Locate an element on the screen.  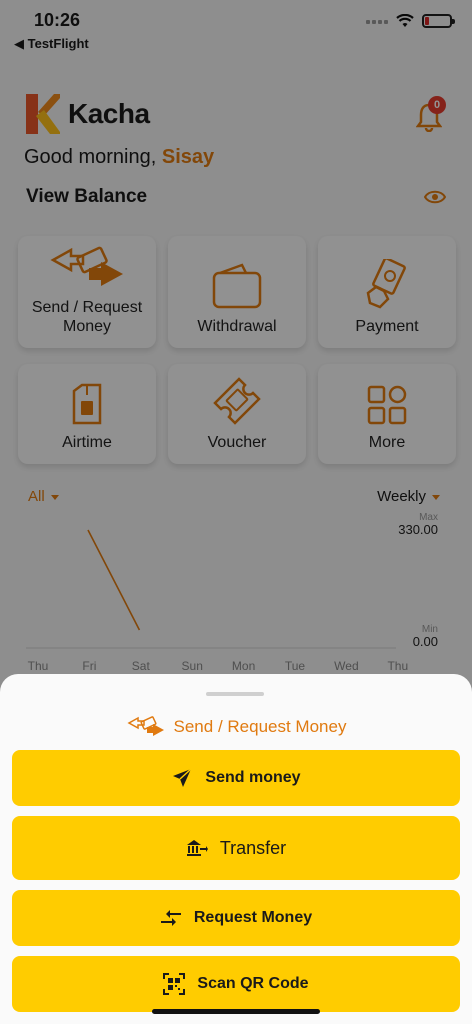
sheet-title: Send / Request Money is located at coordinates (236, 727).